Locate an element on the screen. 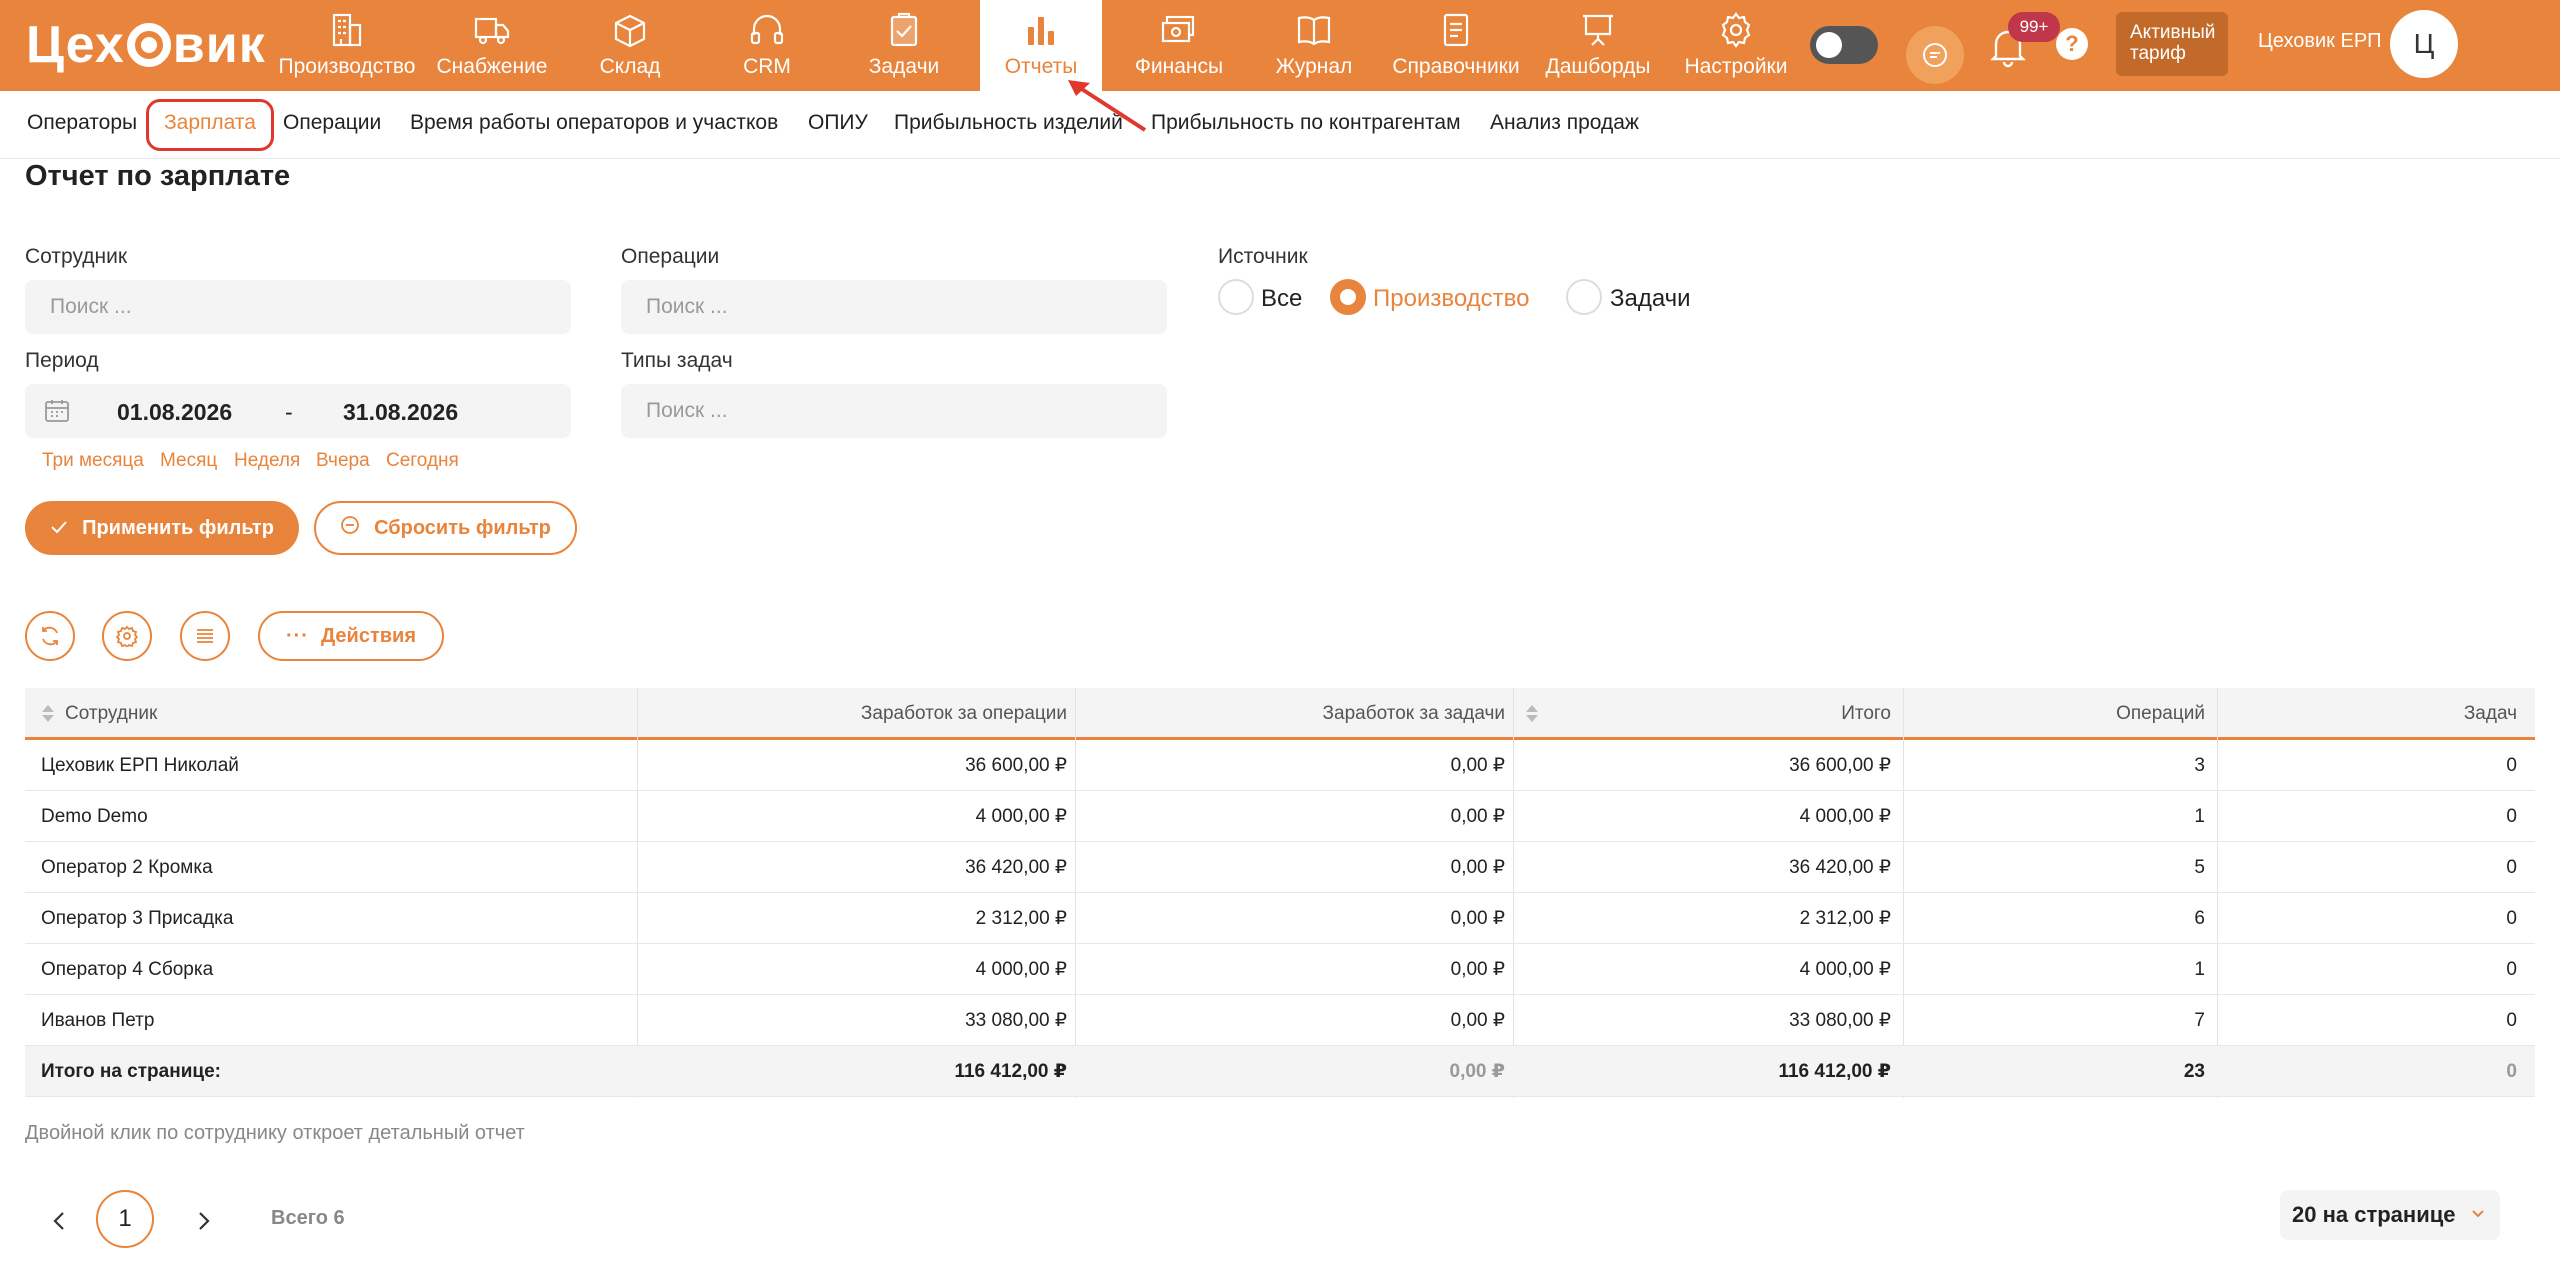  cell-employee: Оператор 3 Присадка is located at coordinates (137, 918).